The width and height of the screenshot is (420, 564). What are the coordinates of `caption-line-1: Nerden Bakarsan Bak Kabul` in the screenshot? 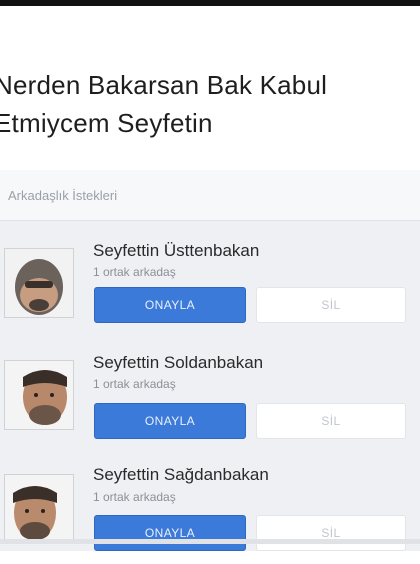 It's located at (164, 85).